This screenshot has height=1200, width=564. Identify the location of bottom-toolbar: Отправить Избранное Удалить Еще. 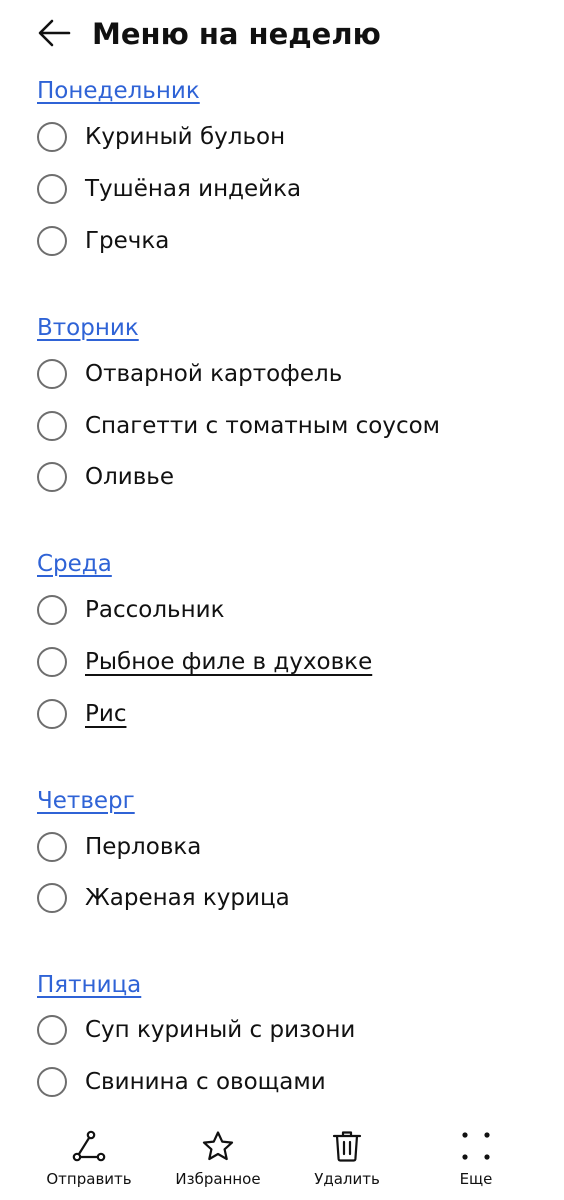
(282, 1159).